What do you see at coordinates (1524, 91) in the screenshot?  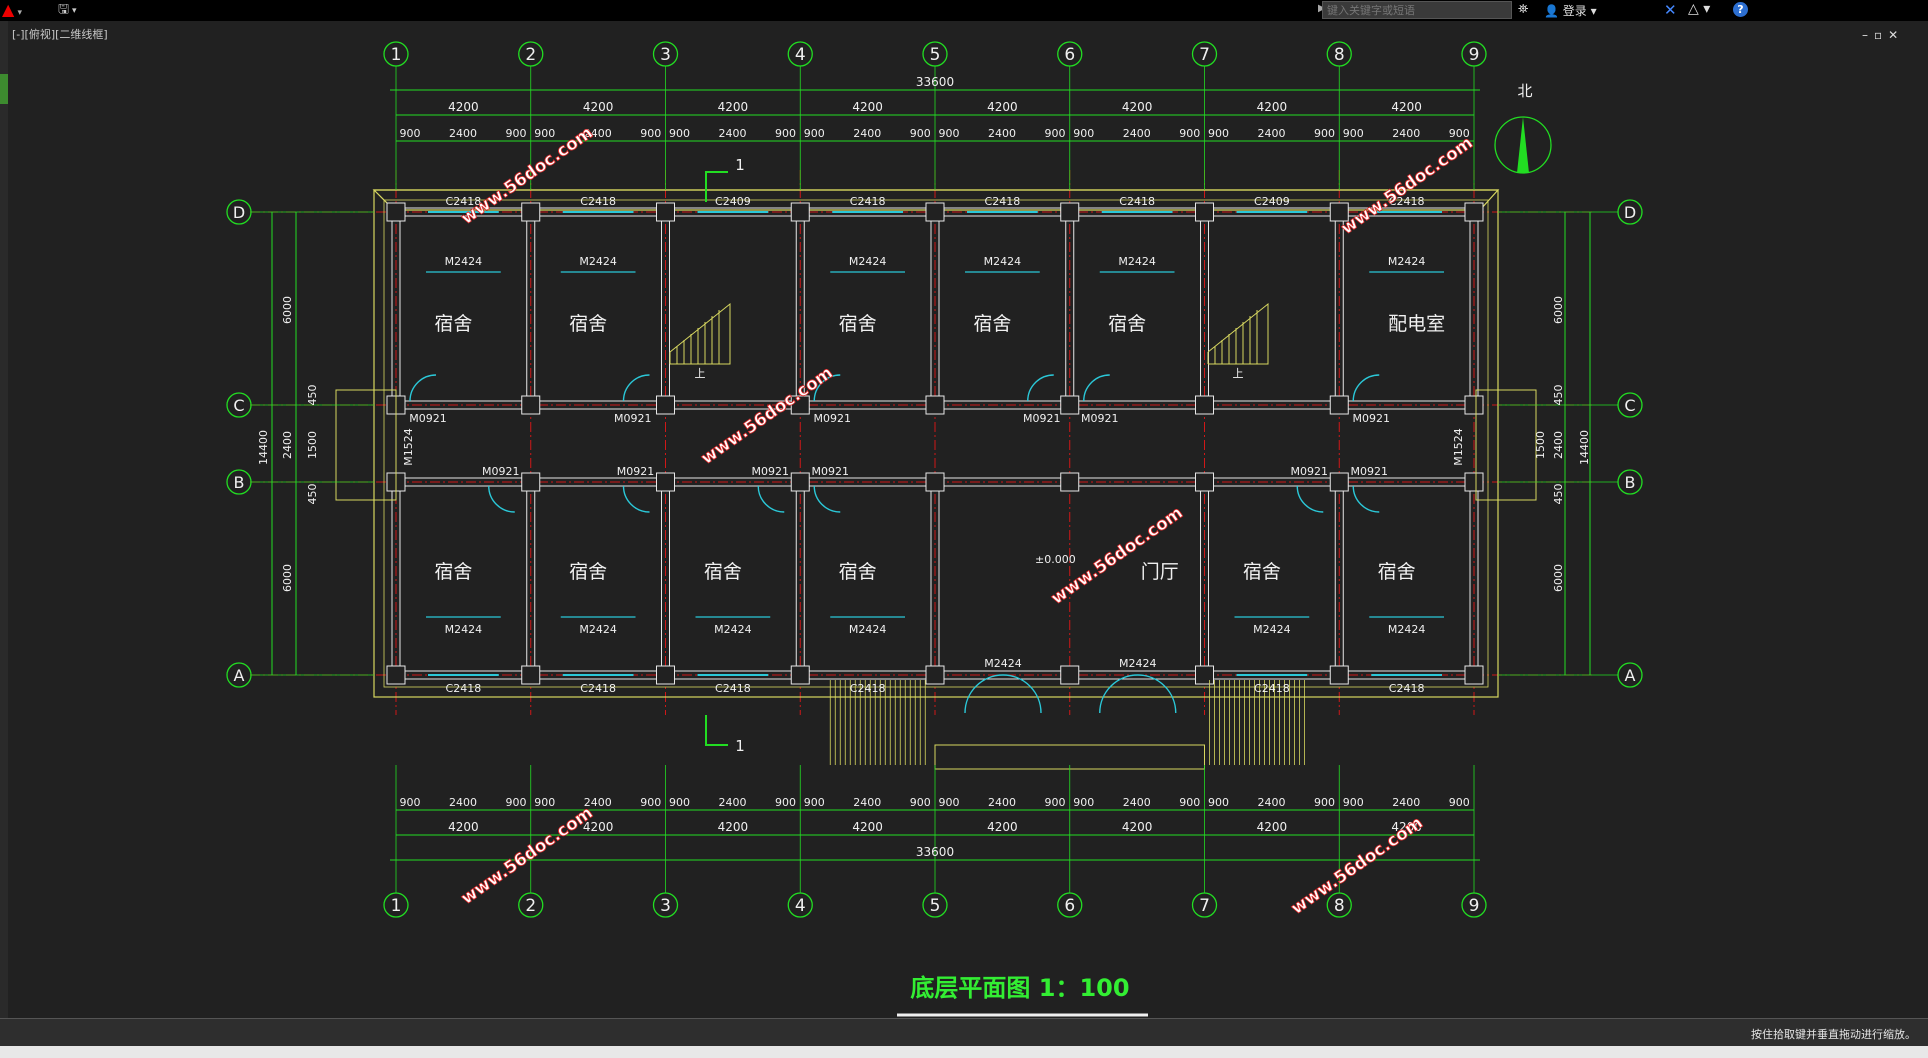 I see `north-label: 北` at bounding box center [1524, 91].